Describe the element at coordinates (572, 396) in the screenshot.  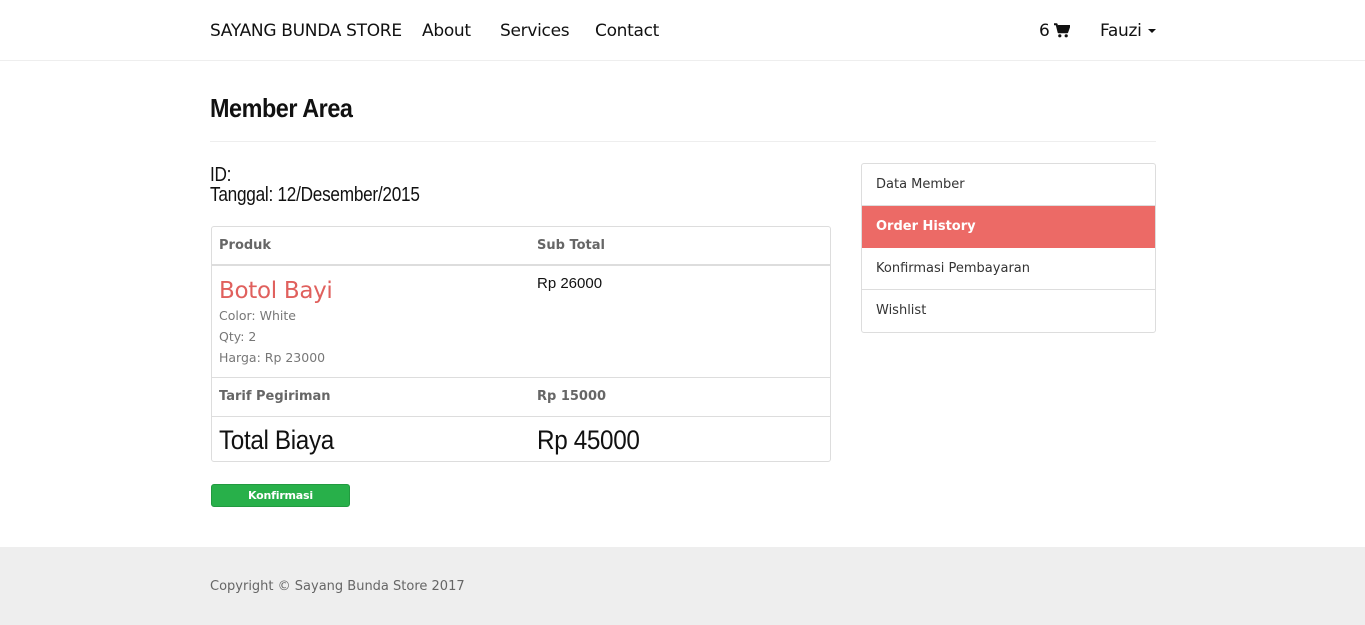
I see `shipping-value: Rp 15000` at that location.